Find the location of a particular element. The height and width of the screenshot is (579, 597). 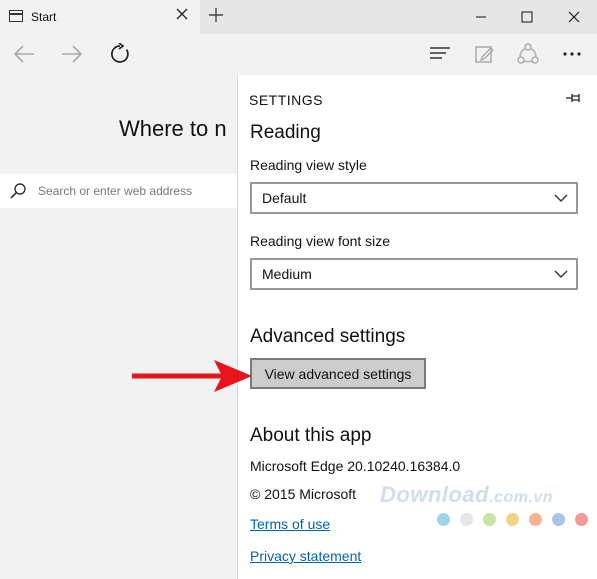

hub-button is located at coordinates (440, 54).